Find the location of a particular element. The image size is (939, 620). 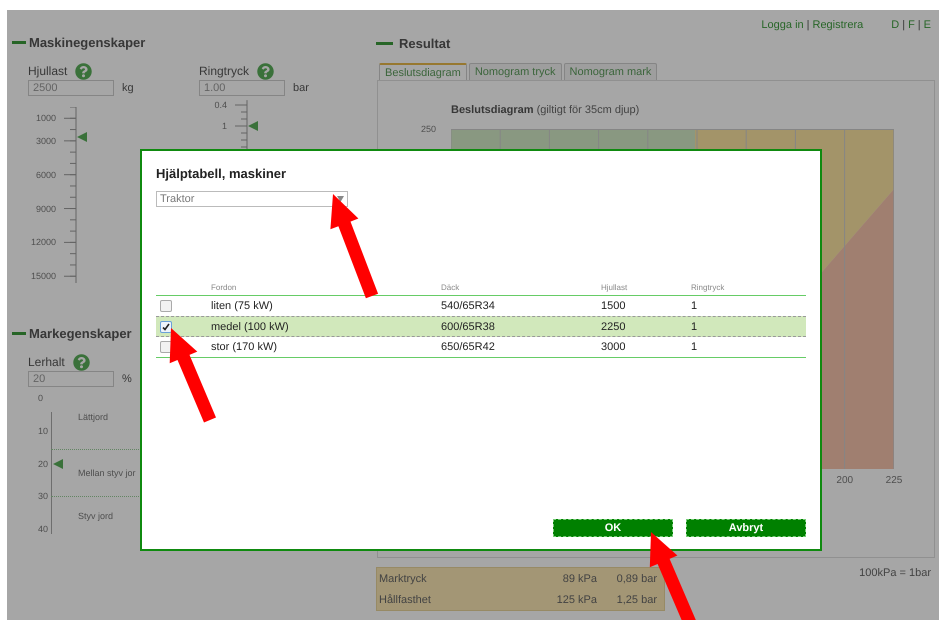

scale-label: 30 is located at coordinates (43, 496).